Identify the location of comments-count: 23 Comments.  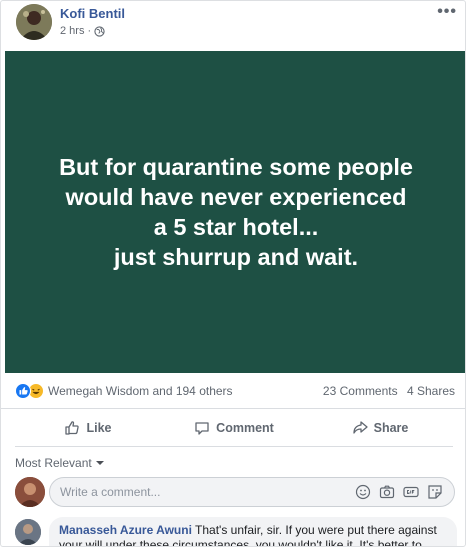
(360, 391).